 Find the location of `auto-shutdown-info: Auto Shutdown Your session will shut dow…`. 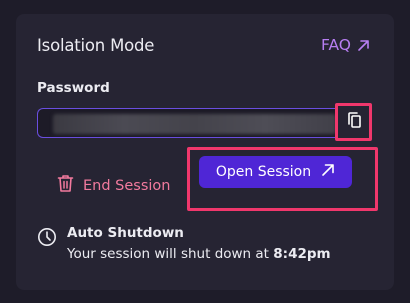

auto-shutdown-info: Auto Shutdown Your session will shut dow… is located at coordinates (184, 243).